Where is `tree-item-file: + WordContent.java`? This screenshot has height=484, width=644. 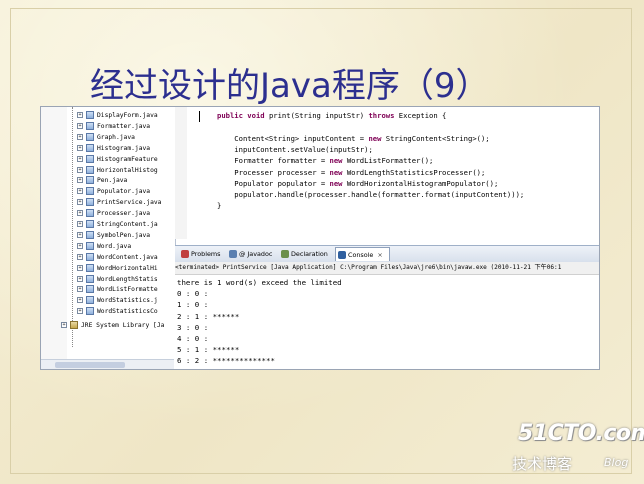
tree-item-file: + WordContent.java is located at coordinates (117, 257).